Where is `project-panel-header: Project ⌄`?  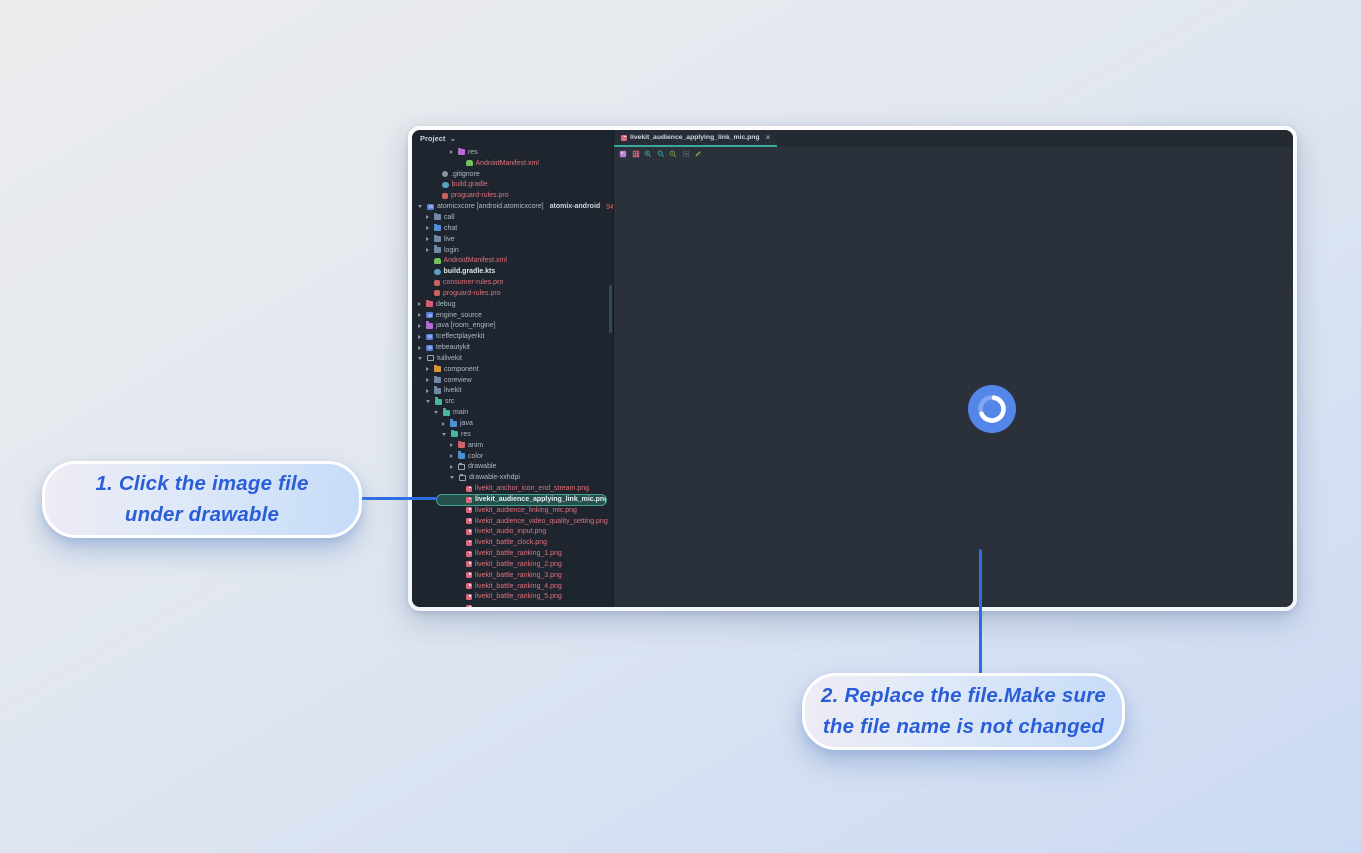
project-panel-header: Project ⌄ is located at coordinates (512, 138).